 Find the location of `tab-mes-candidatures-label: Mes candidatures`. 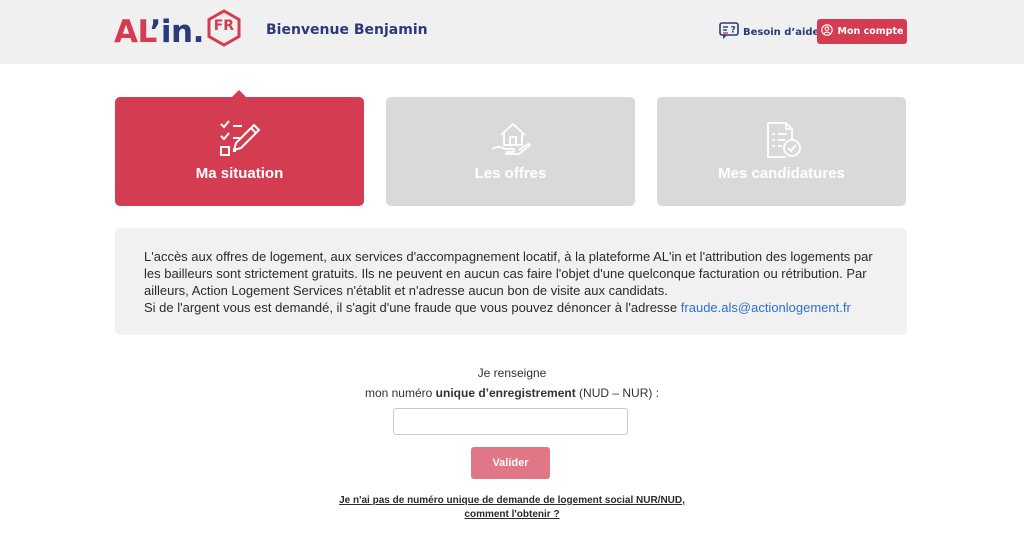

tab-mes-candidatures-label: Mes candidatures is located at coordinates (781, 173).